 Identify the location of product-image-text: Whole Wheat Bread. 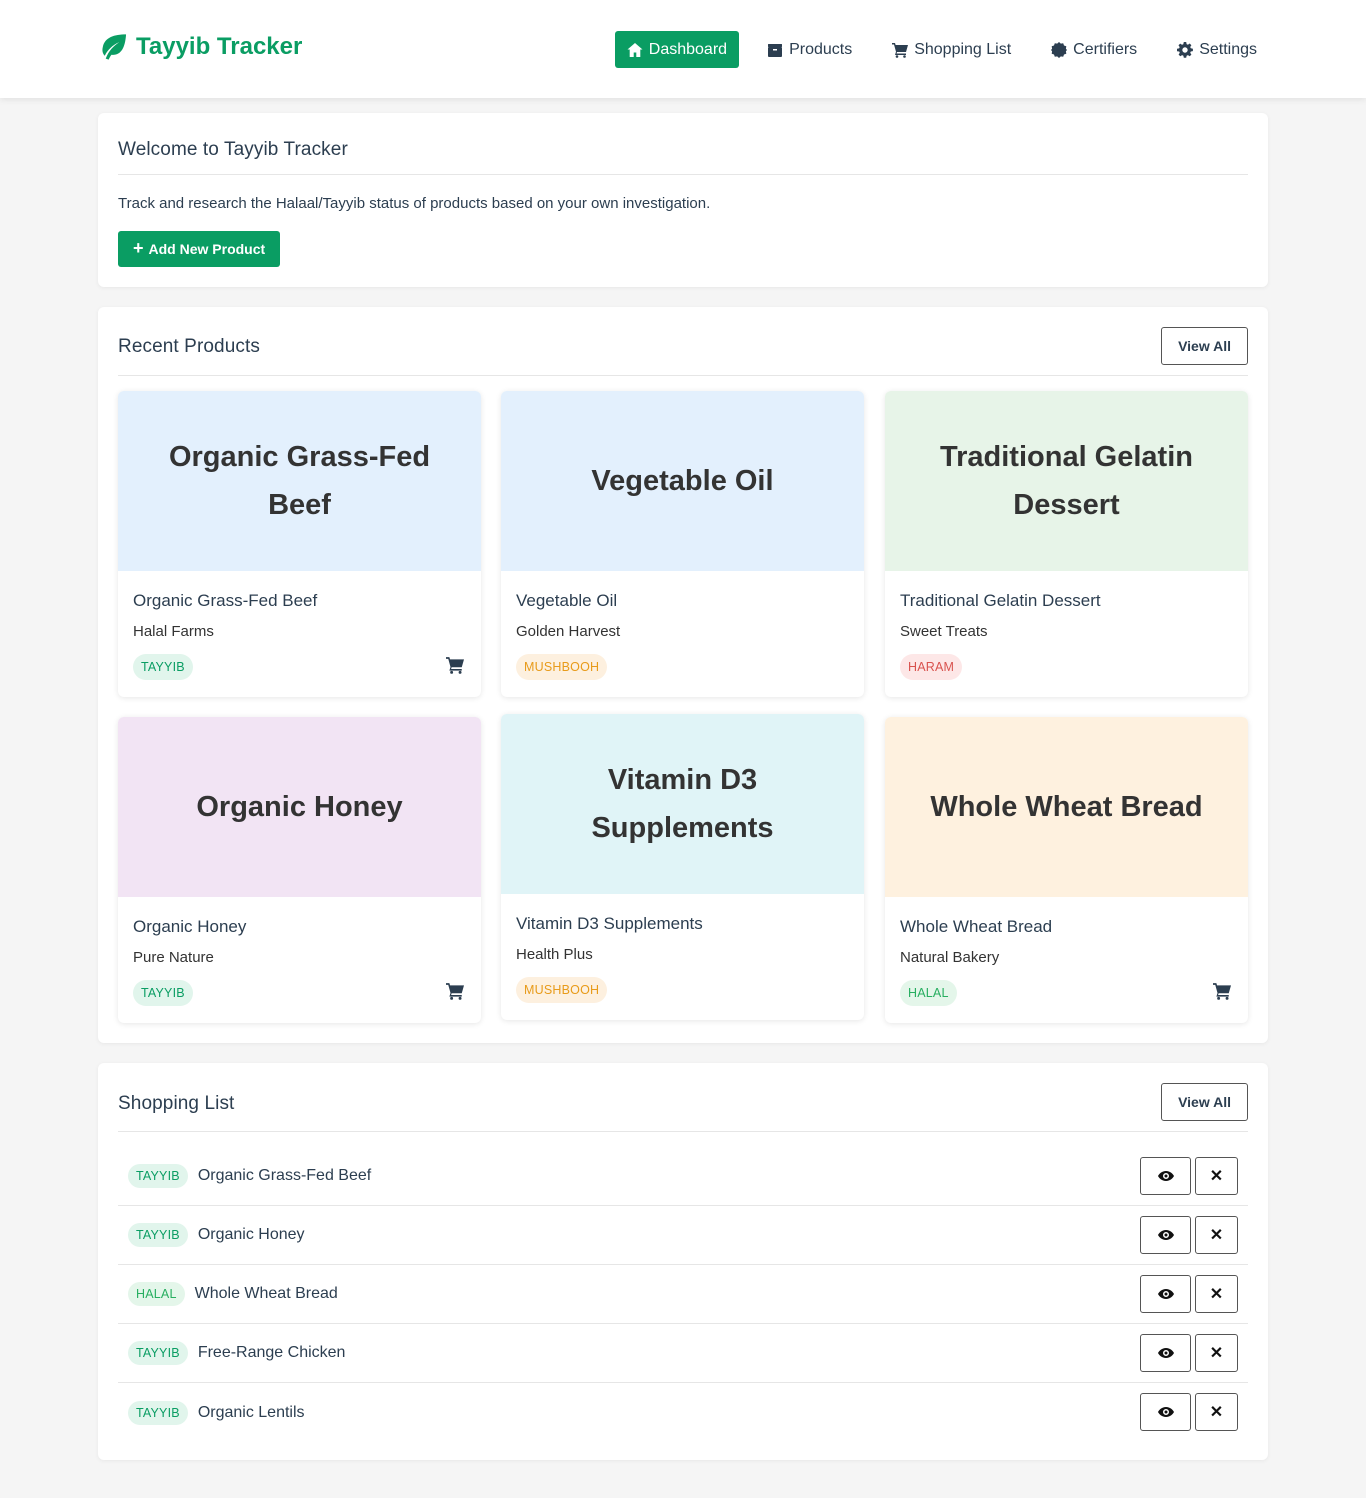
(1066, 807).